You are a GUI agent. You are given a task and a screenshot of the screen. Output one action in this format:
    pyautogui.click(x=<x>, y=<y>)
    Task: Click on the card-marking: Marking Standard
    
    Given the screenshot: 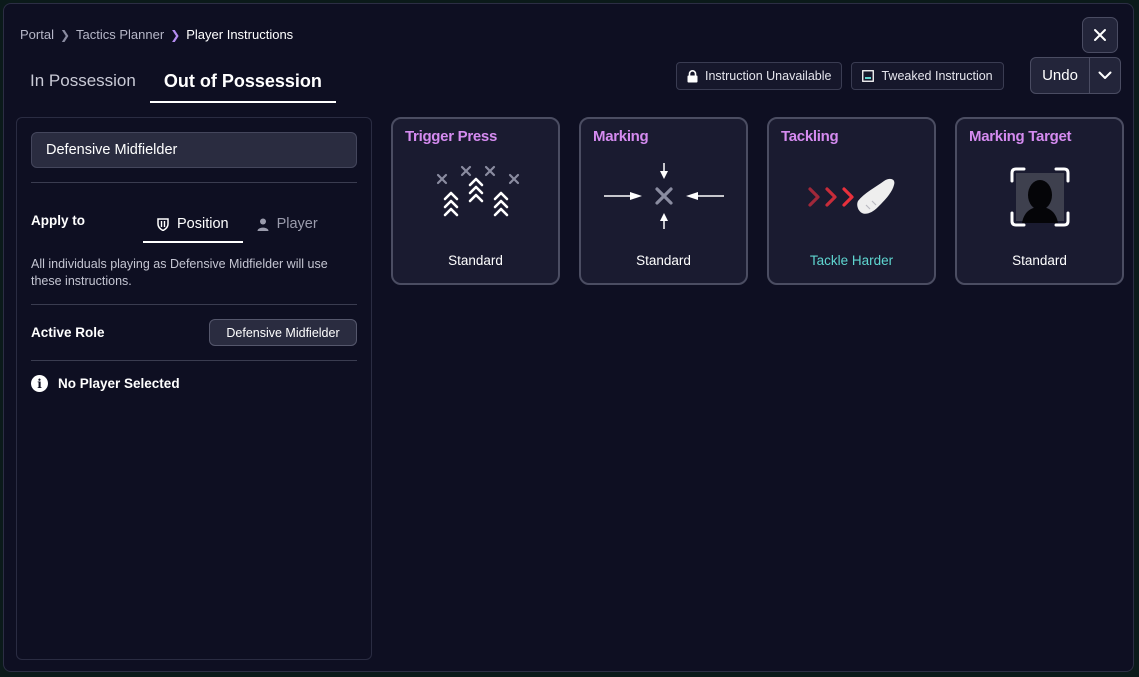 What is the action you would take?
    pyautogui.click(x=663, y=201)
    